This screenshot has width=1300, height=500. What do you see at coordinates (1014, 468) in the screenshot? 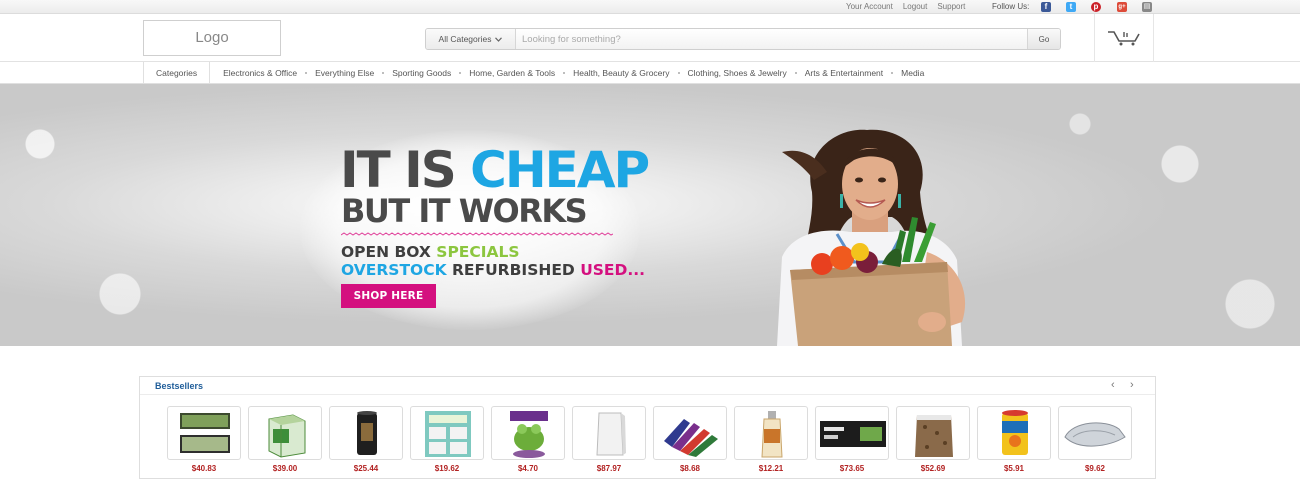
I see `product-price: $5.91` at bounding box center [1014, 468].